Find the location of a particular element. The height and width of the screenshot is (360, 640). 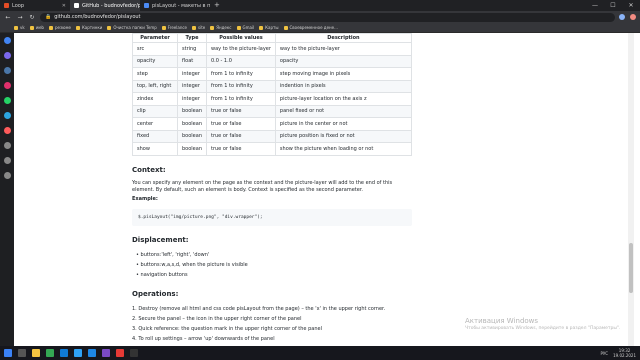

lock-icon: 🔒 is located at coordinates (48, 17).